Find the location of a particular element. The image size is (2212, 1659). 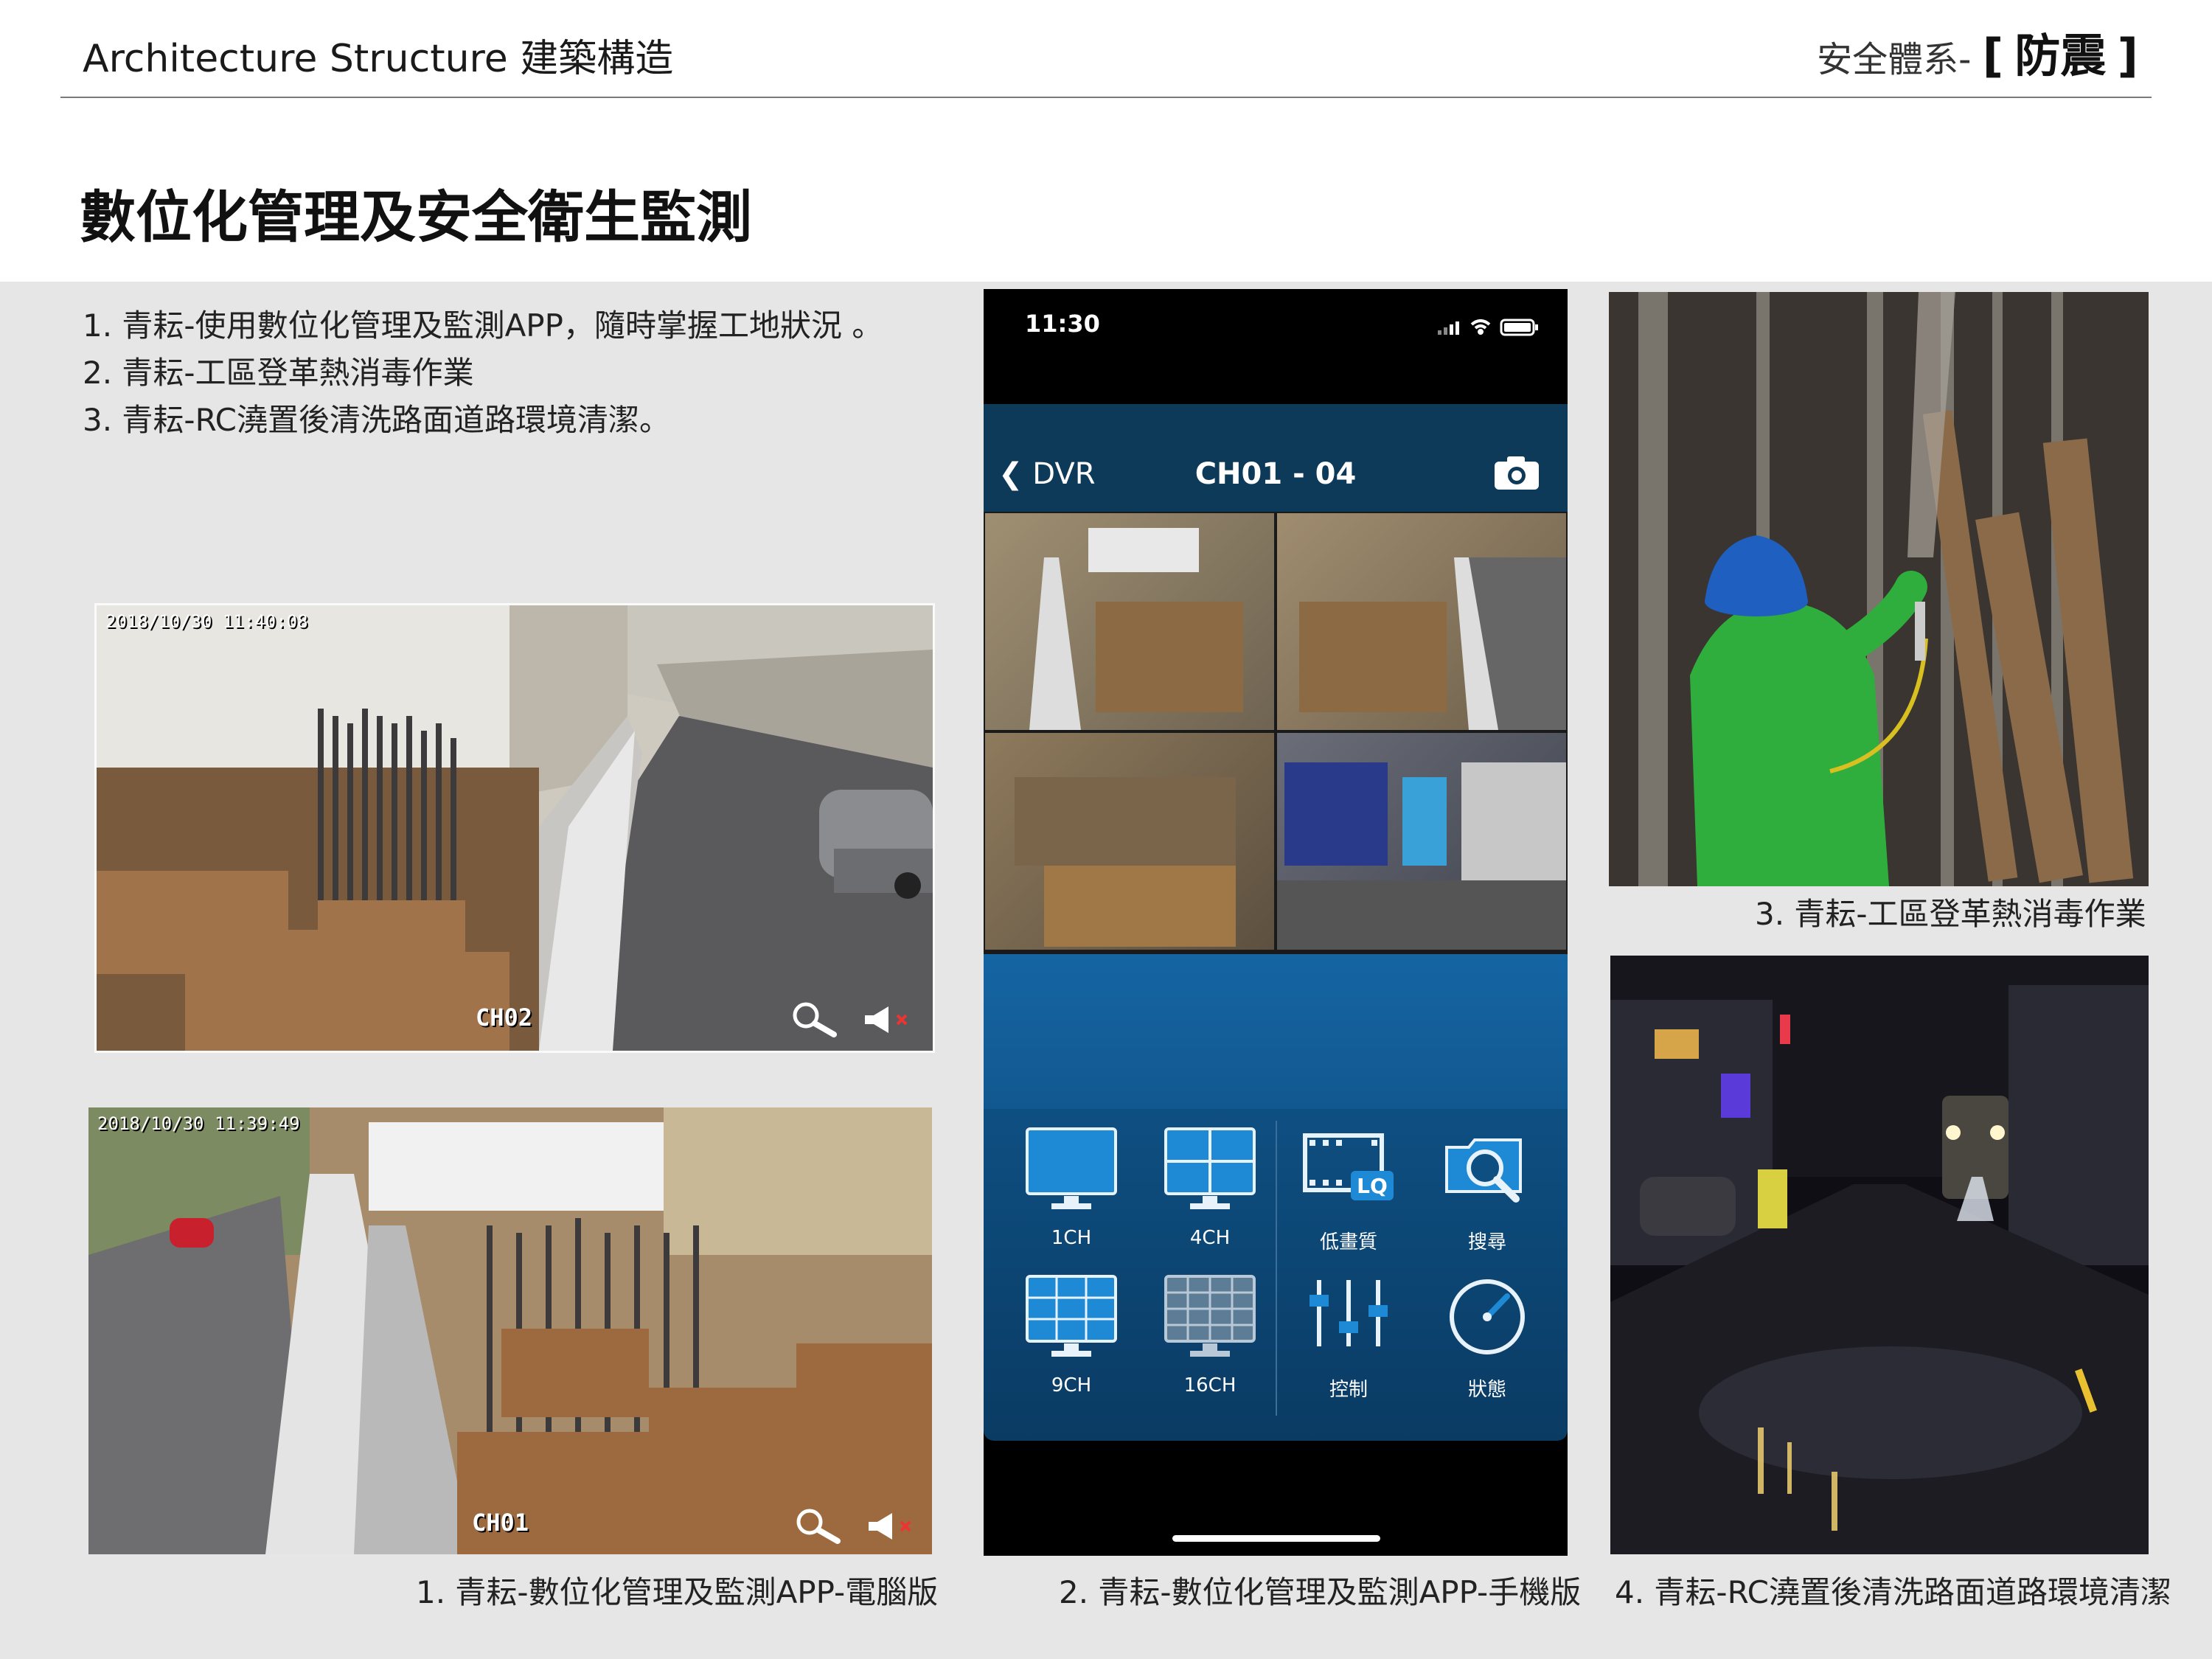

control-search: 搜尋 is located at coordinates (1487, 1189).